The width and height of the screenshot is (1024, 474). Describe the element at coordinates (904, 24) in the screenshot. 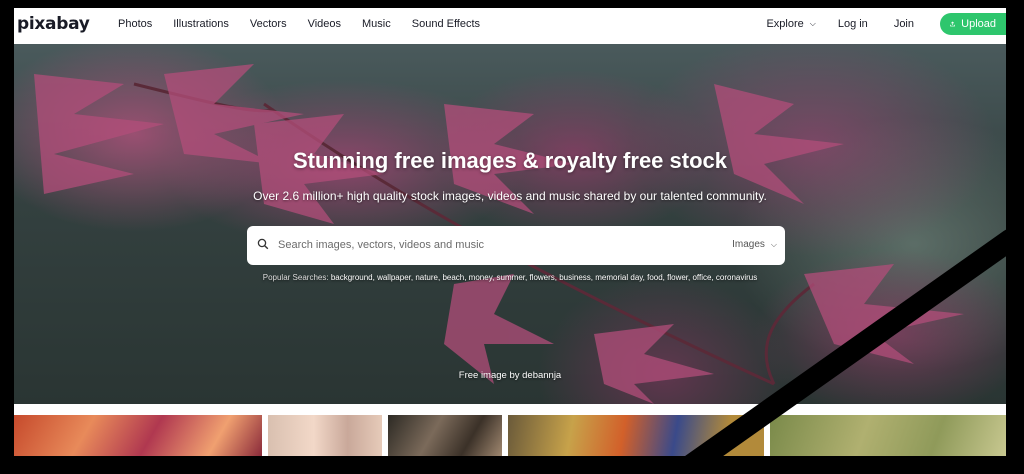

I see `join-link: Join` at that location.